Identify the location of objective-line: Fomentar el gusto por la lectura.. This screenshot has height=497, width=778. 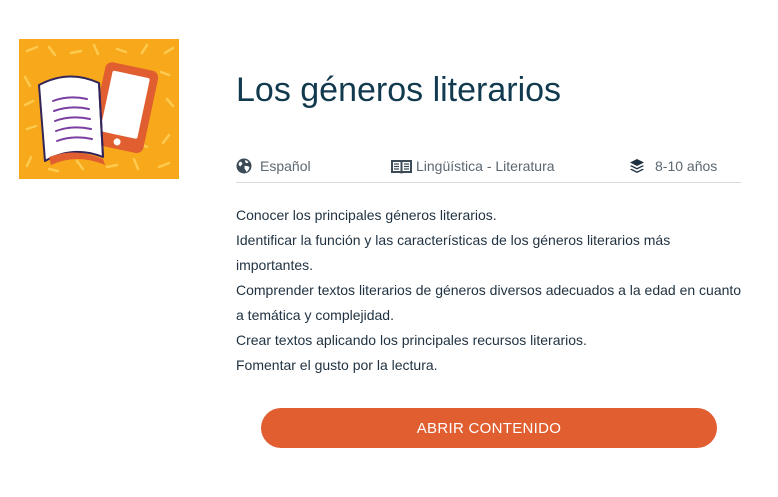
(337, 365).